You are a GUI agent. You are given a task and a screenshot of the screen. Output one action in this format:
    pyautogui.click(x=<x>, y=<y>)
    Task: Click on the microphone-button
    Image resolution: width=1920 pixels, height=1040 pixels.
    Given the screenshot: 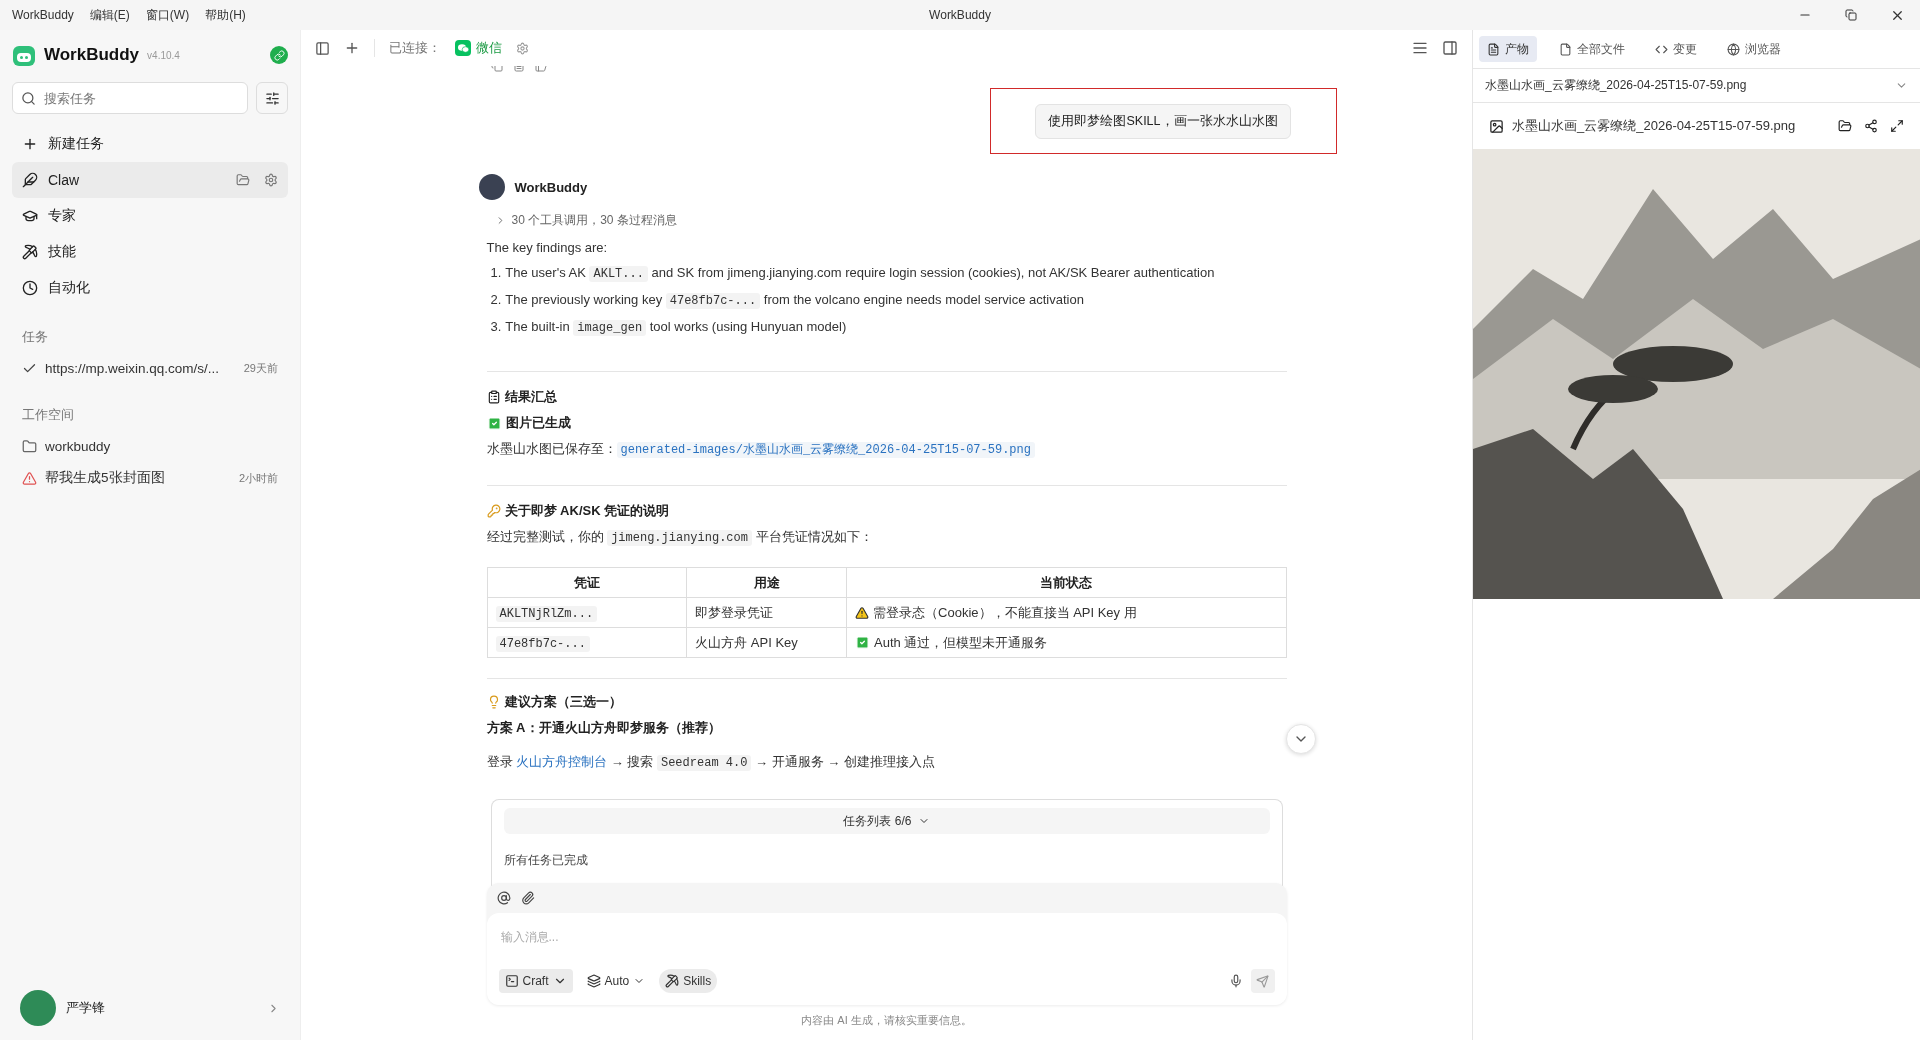 What is the action you would take?
    pyautogui.click(x=1235, y=981)
    